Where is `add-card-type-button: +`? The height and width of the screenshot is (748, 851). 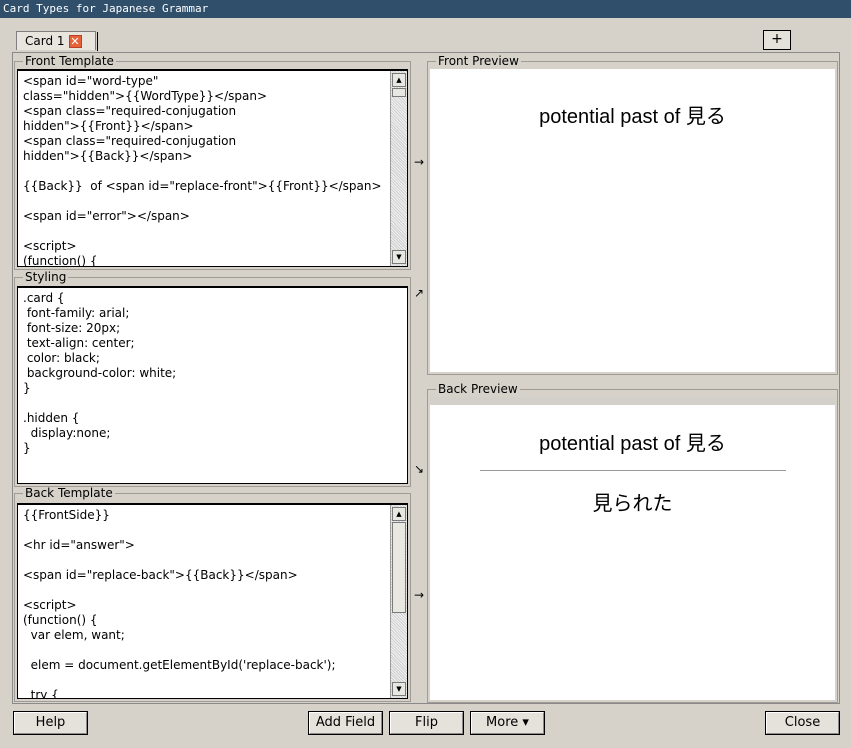
add-card-type-button: + is located at coordinates (777, 40).